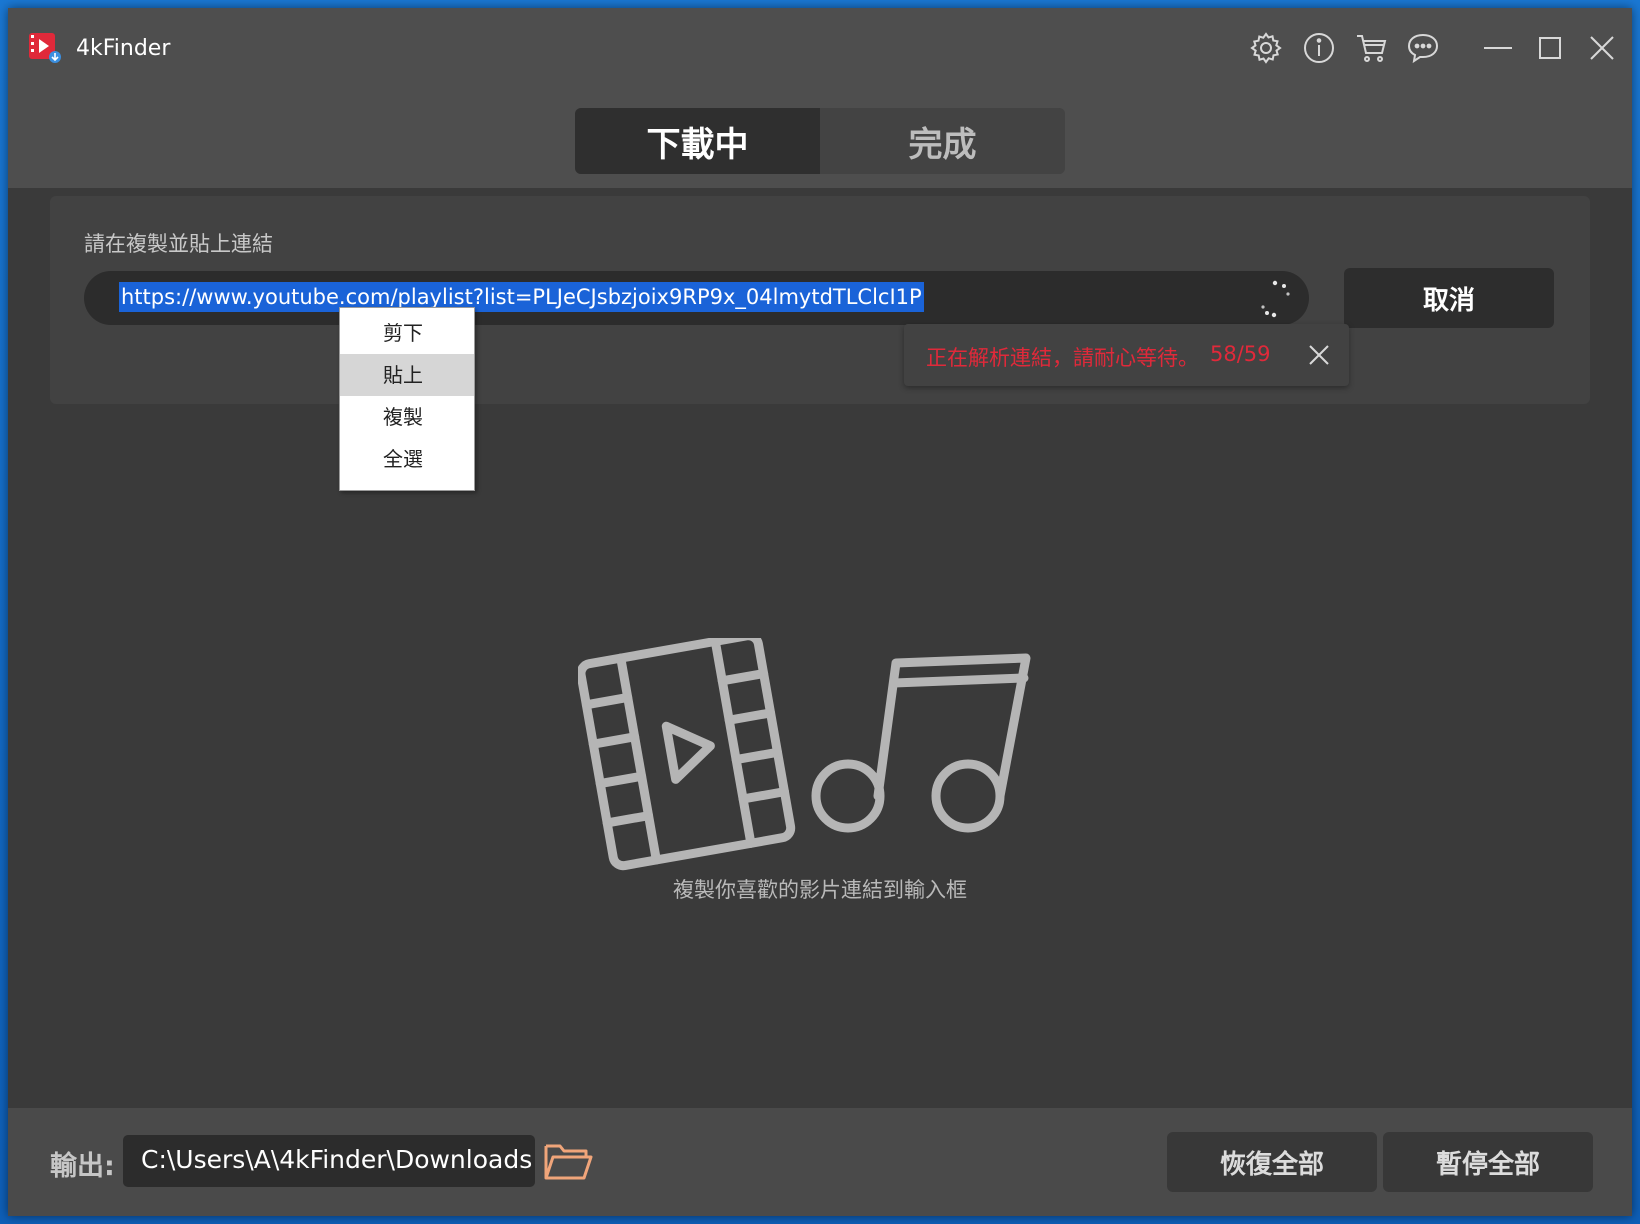  I want to click on chat-icon, so click(1423, 48).